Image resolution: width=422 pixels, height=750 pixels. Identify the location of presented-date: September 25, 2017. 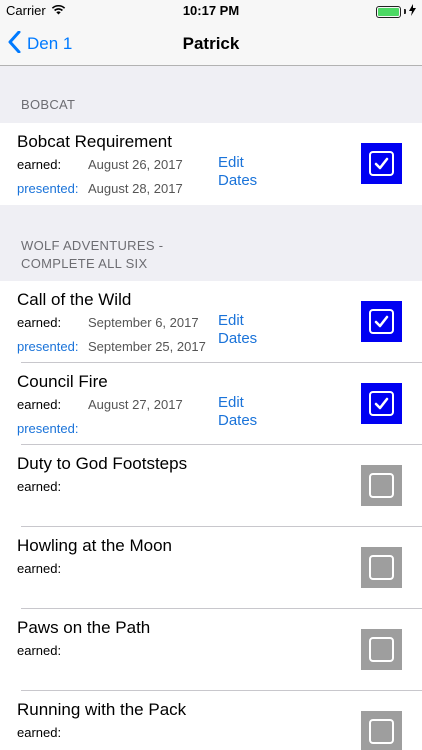
(147, 346).